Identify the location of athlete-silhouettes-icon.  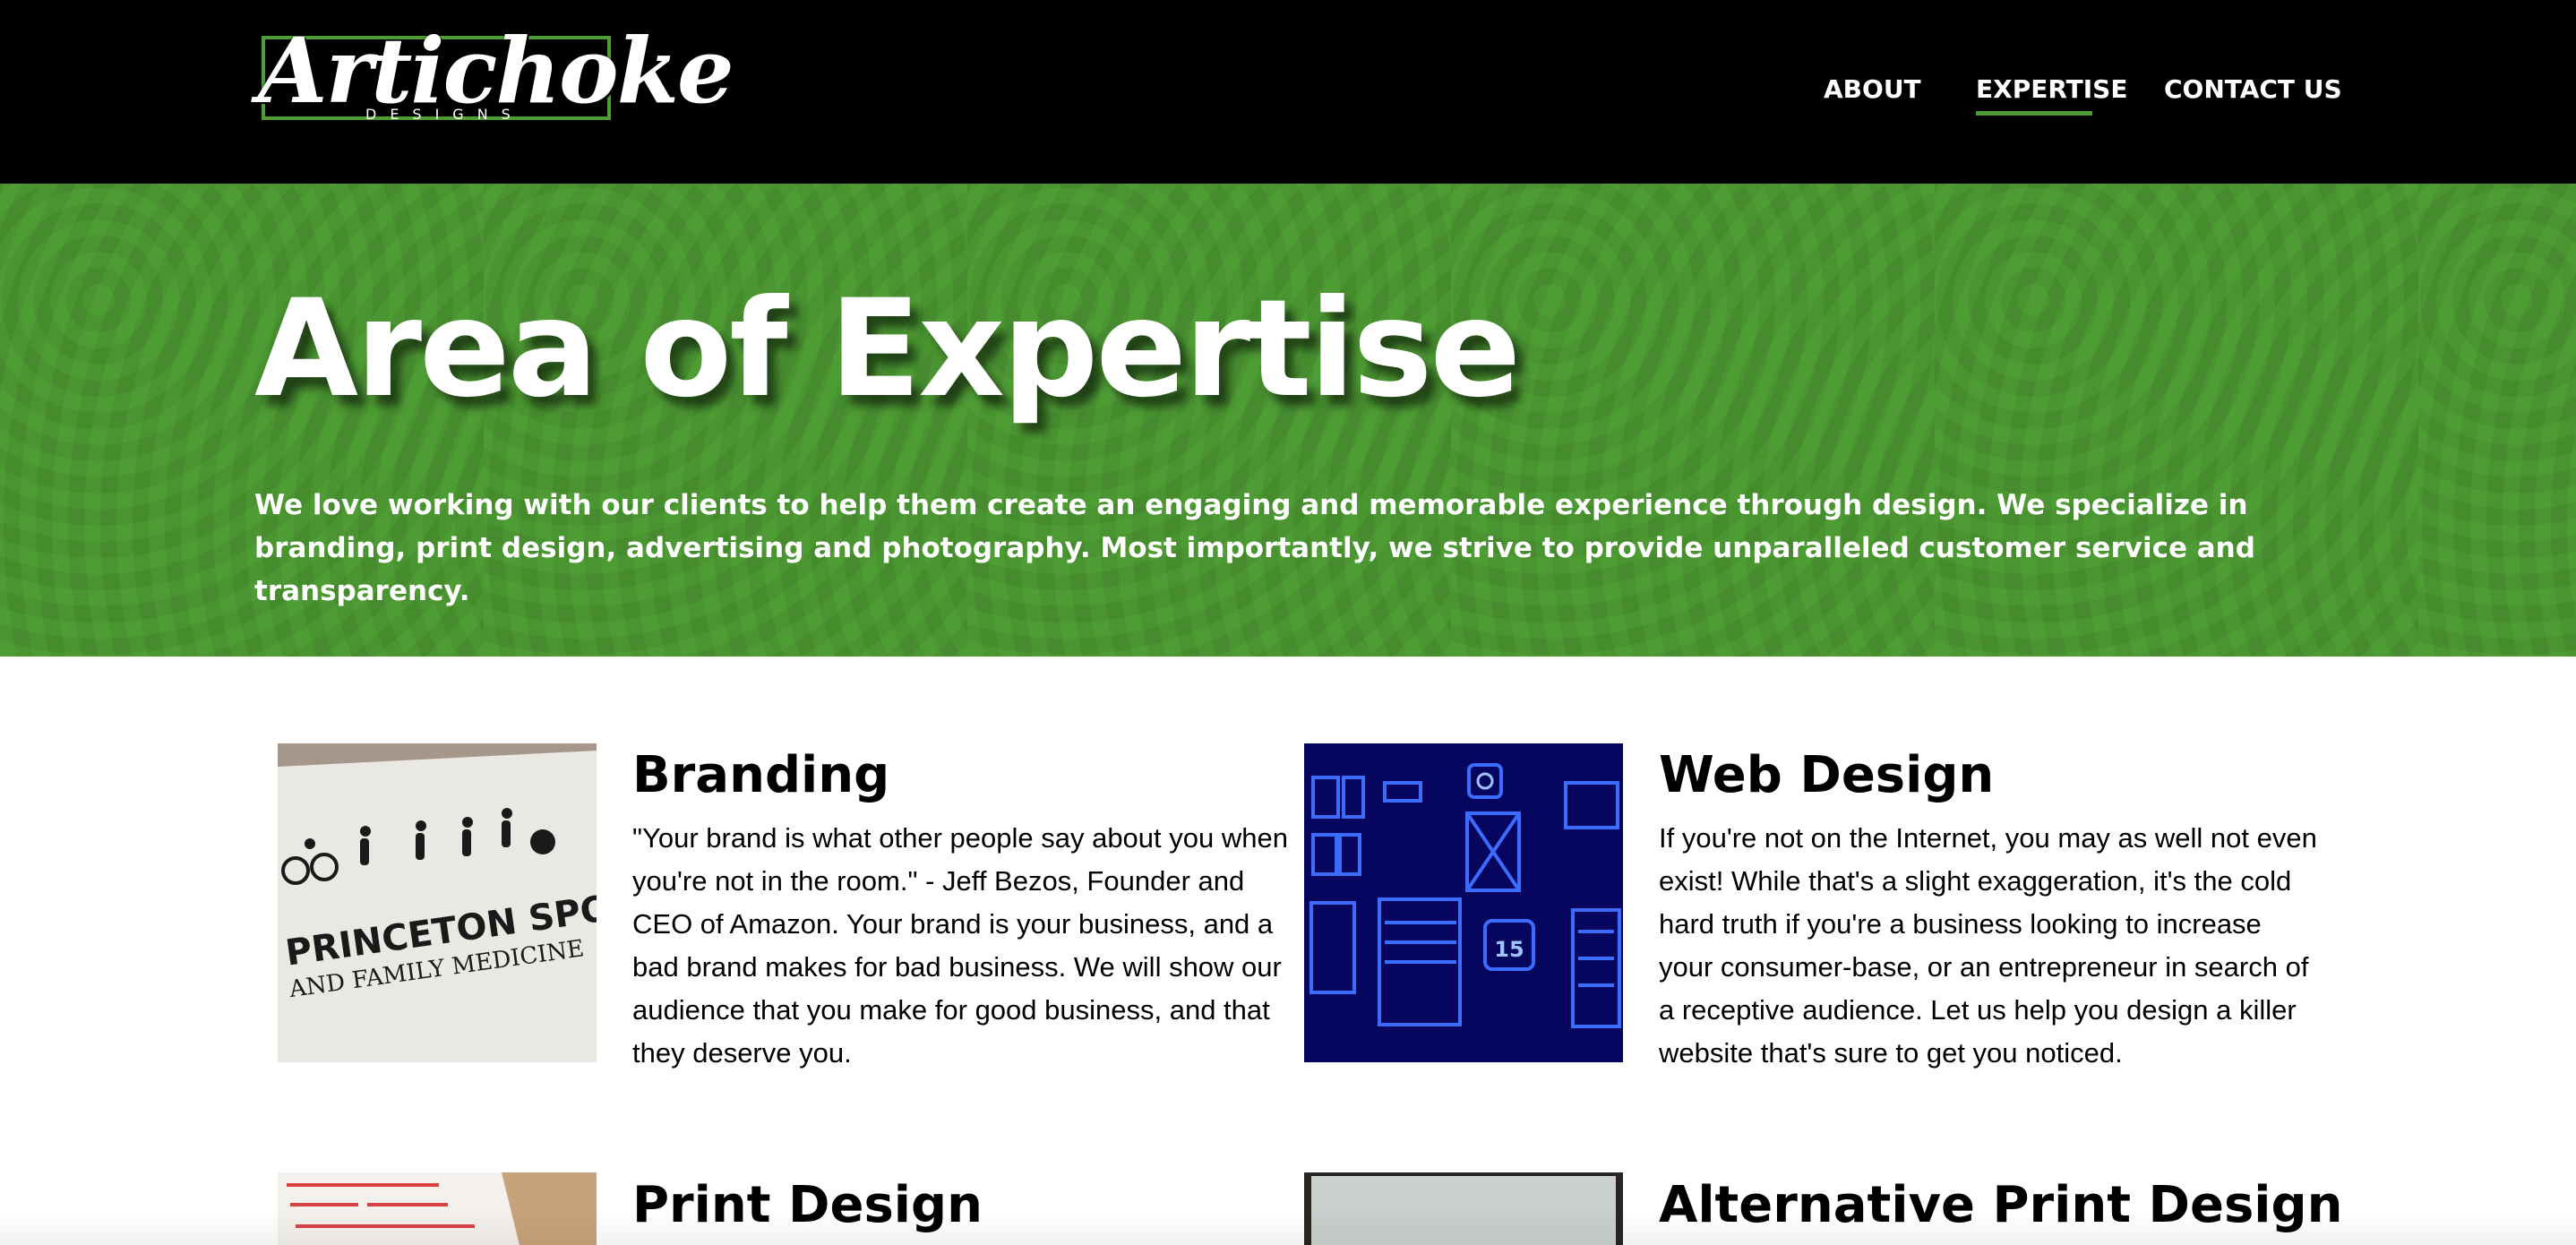
(418, 846).